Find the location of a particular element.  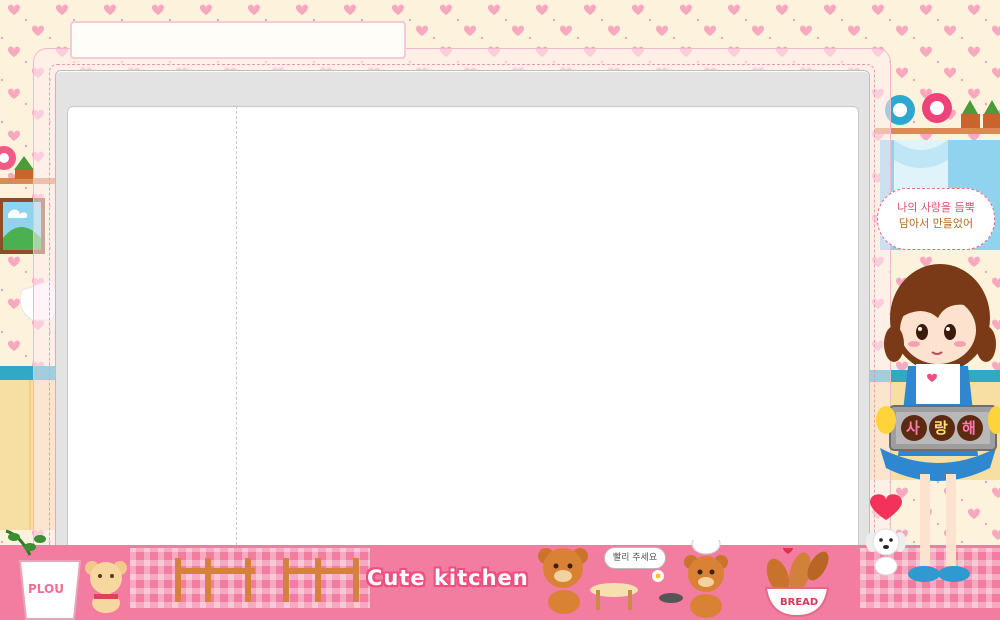

wooden-chairs-icon is located at coordinates (267, 580).